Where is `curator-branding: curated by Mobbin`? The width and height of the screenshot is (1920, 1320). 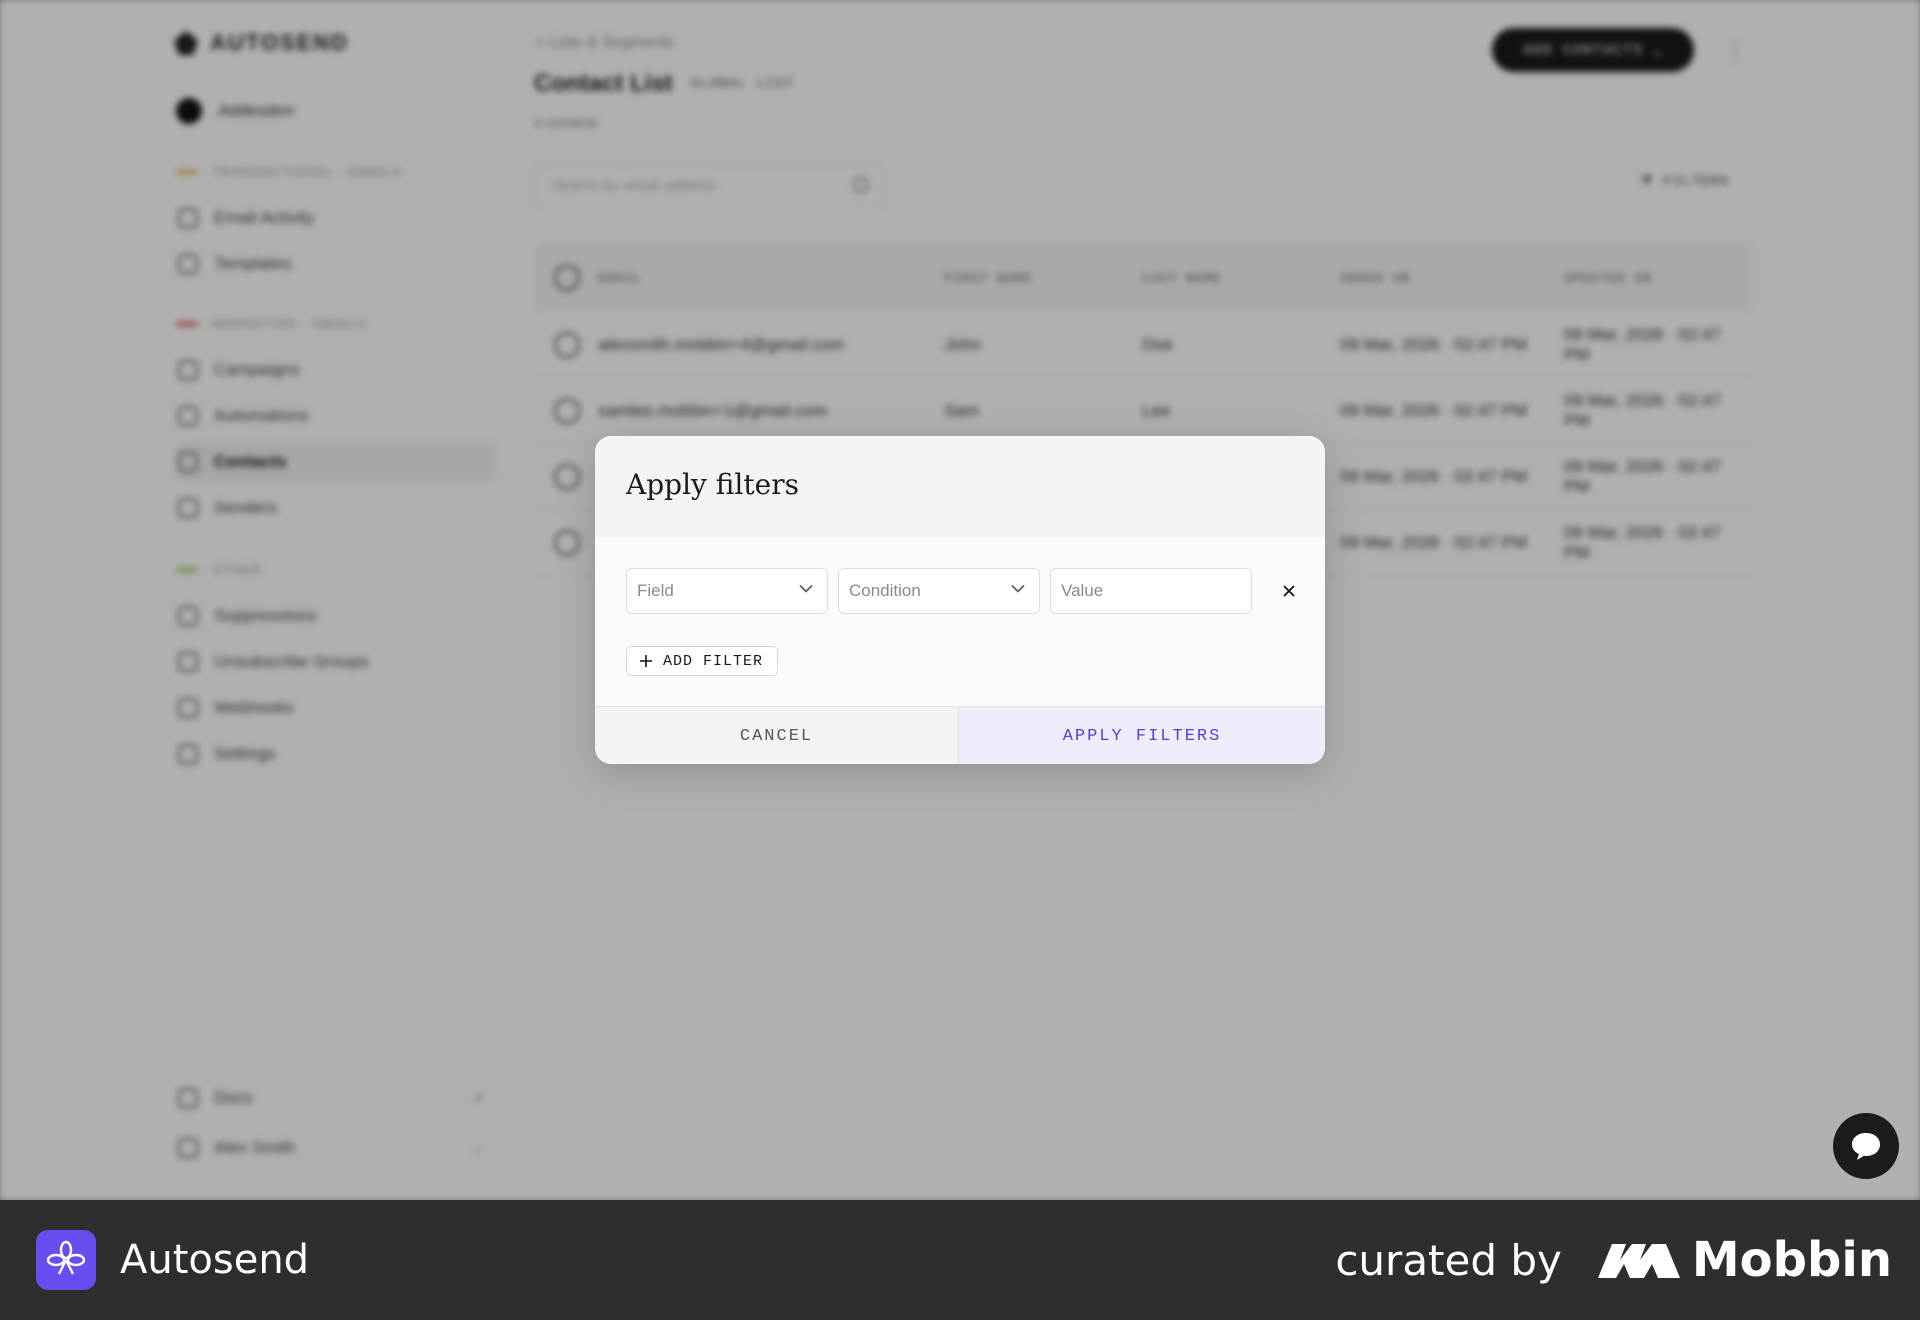
curator-branding: curated by Mobbin is located at coordinates (1613, 1260).